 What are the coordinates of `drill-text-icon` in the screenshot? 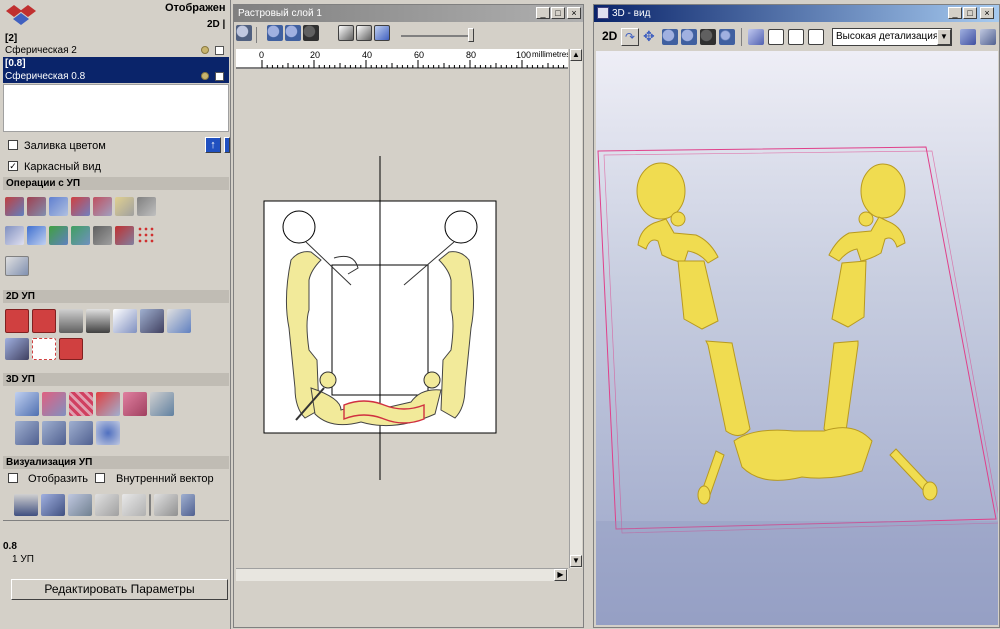 It's located at (125, 321).